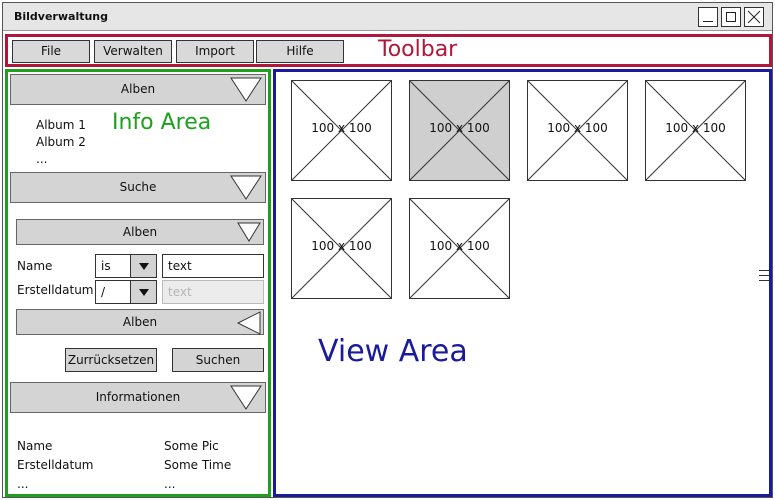 This screenshot has height=500, width=775. What do you see at coordinates (300, 51) in the screenshot?
I see `hilfe-menu-button: Hilfe` at bounding box center [300, 51].